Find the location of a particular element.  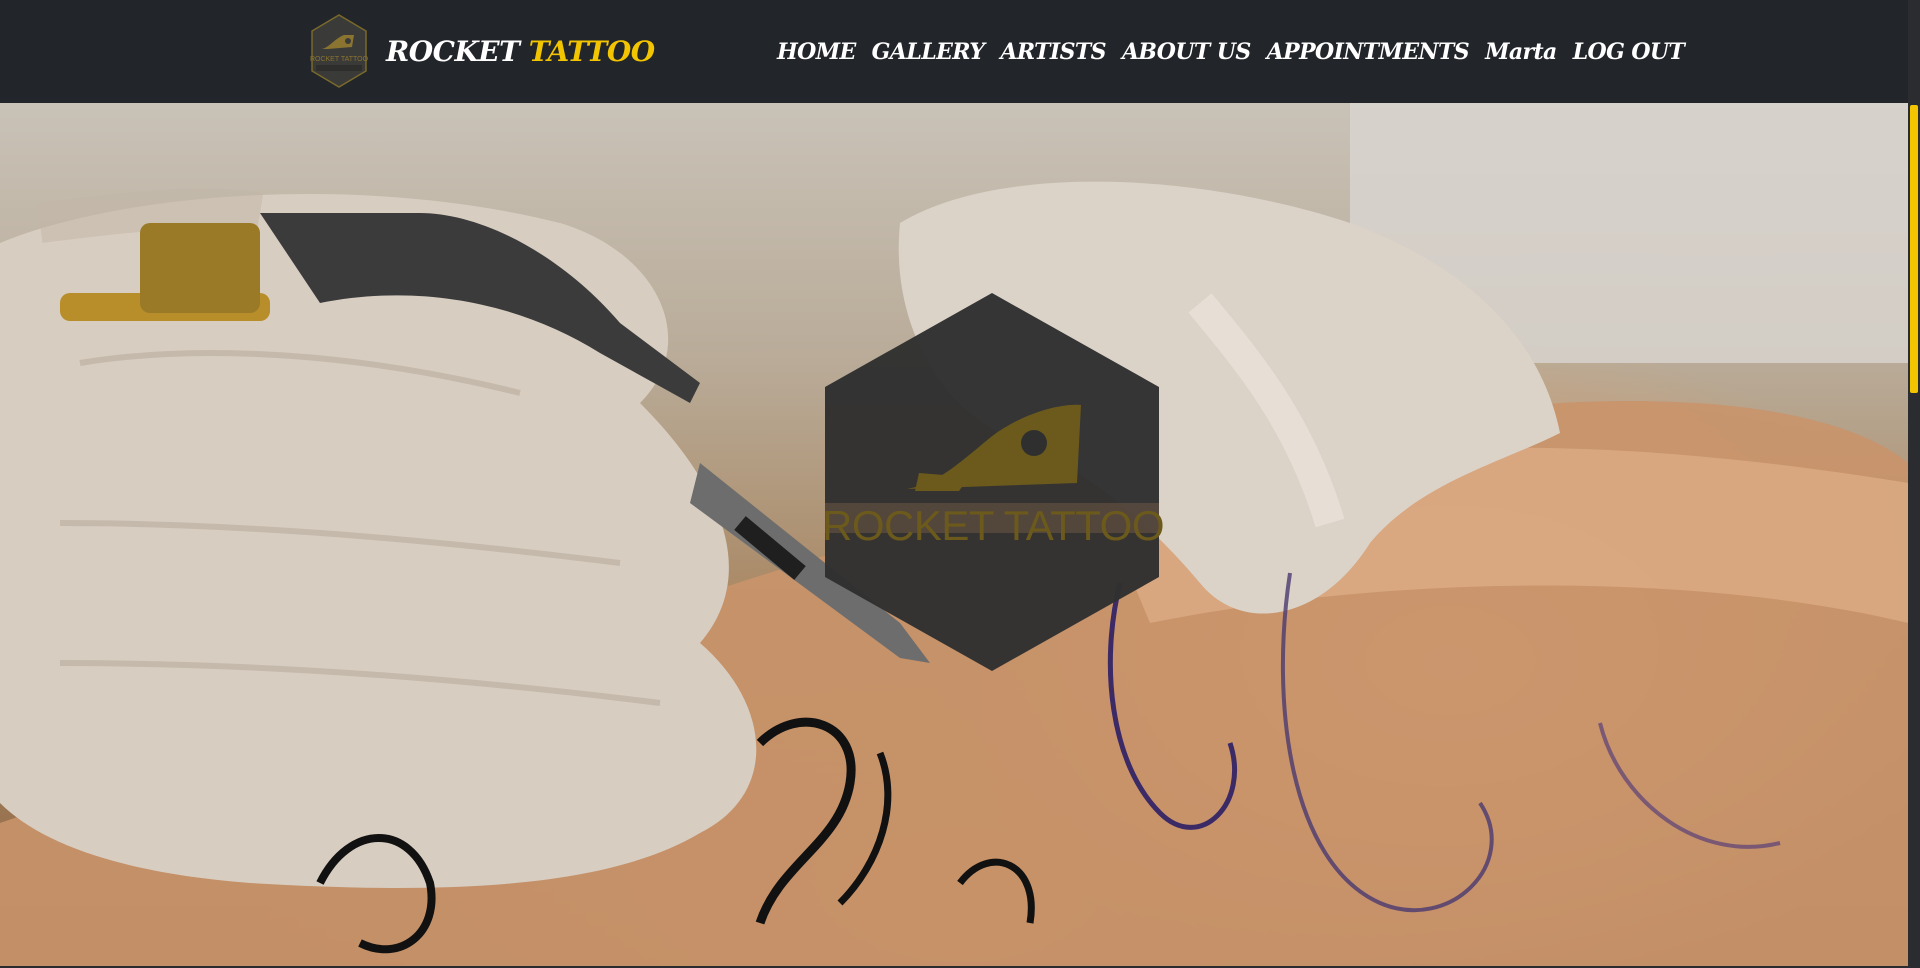

rocket-tattoo-emblem-icon is located at coordinates (992, 482).